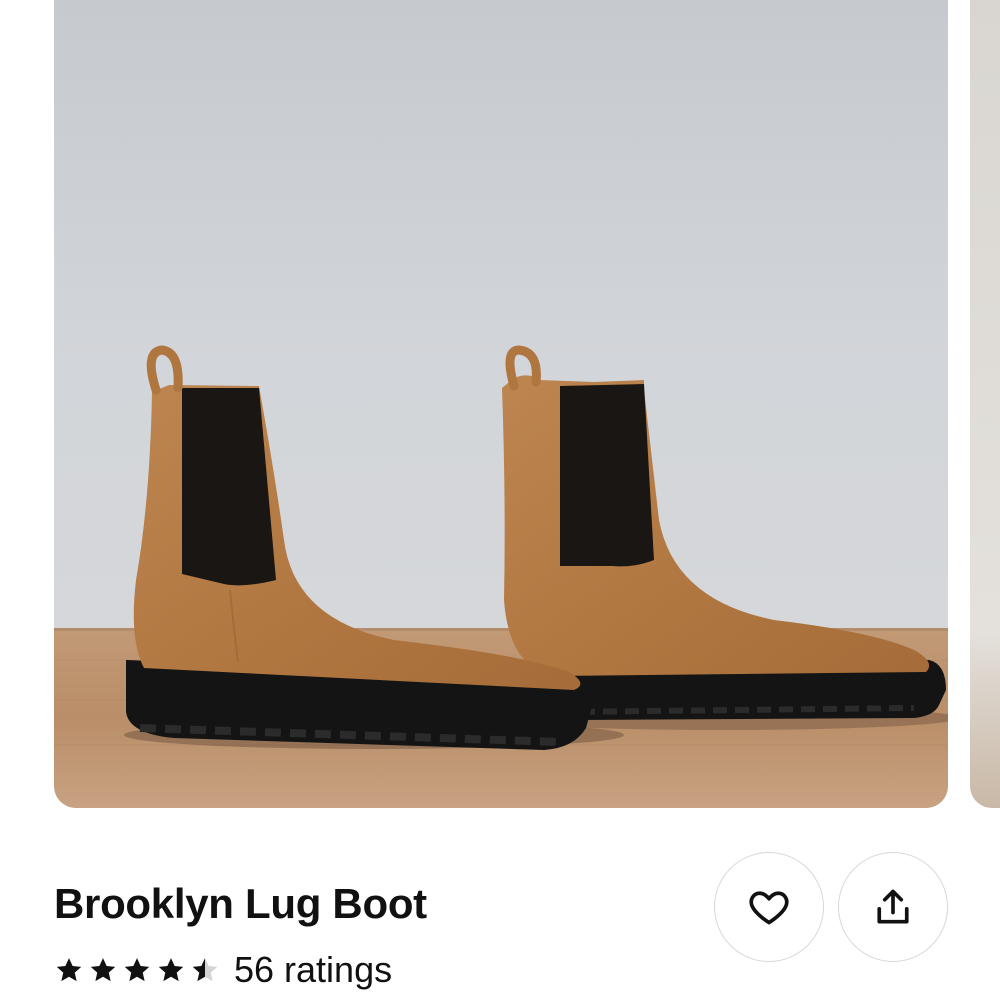  Describe the element at coordinates (313, 970) in the screenshot. I see `ratings-count: 56 ratings` at that location.